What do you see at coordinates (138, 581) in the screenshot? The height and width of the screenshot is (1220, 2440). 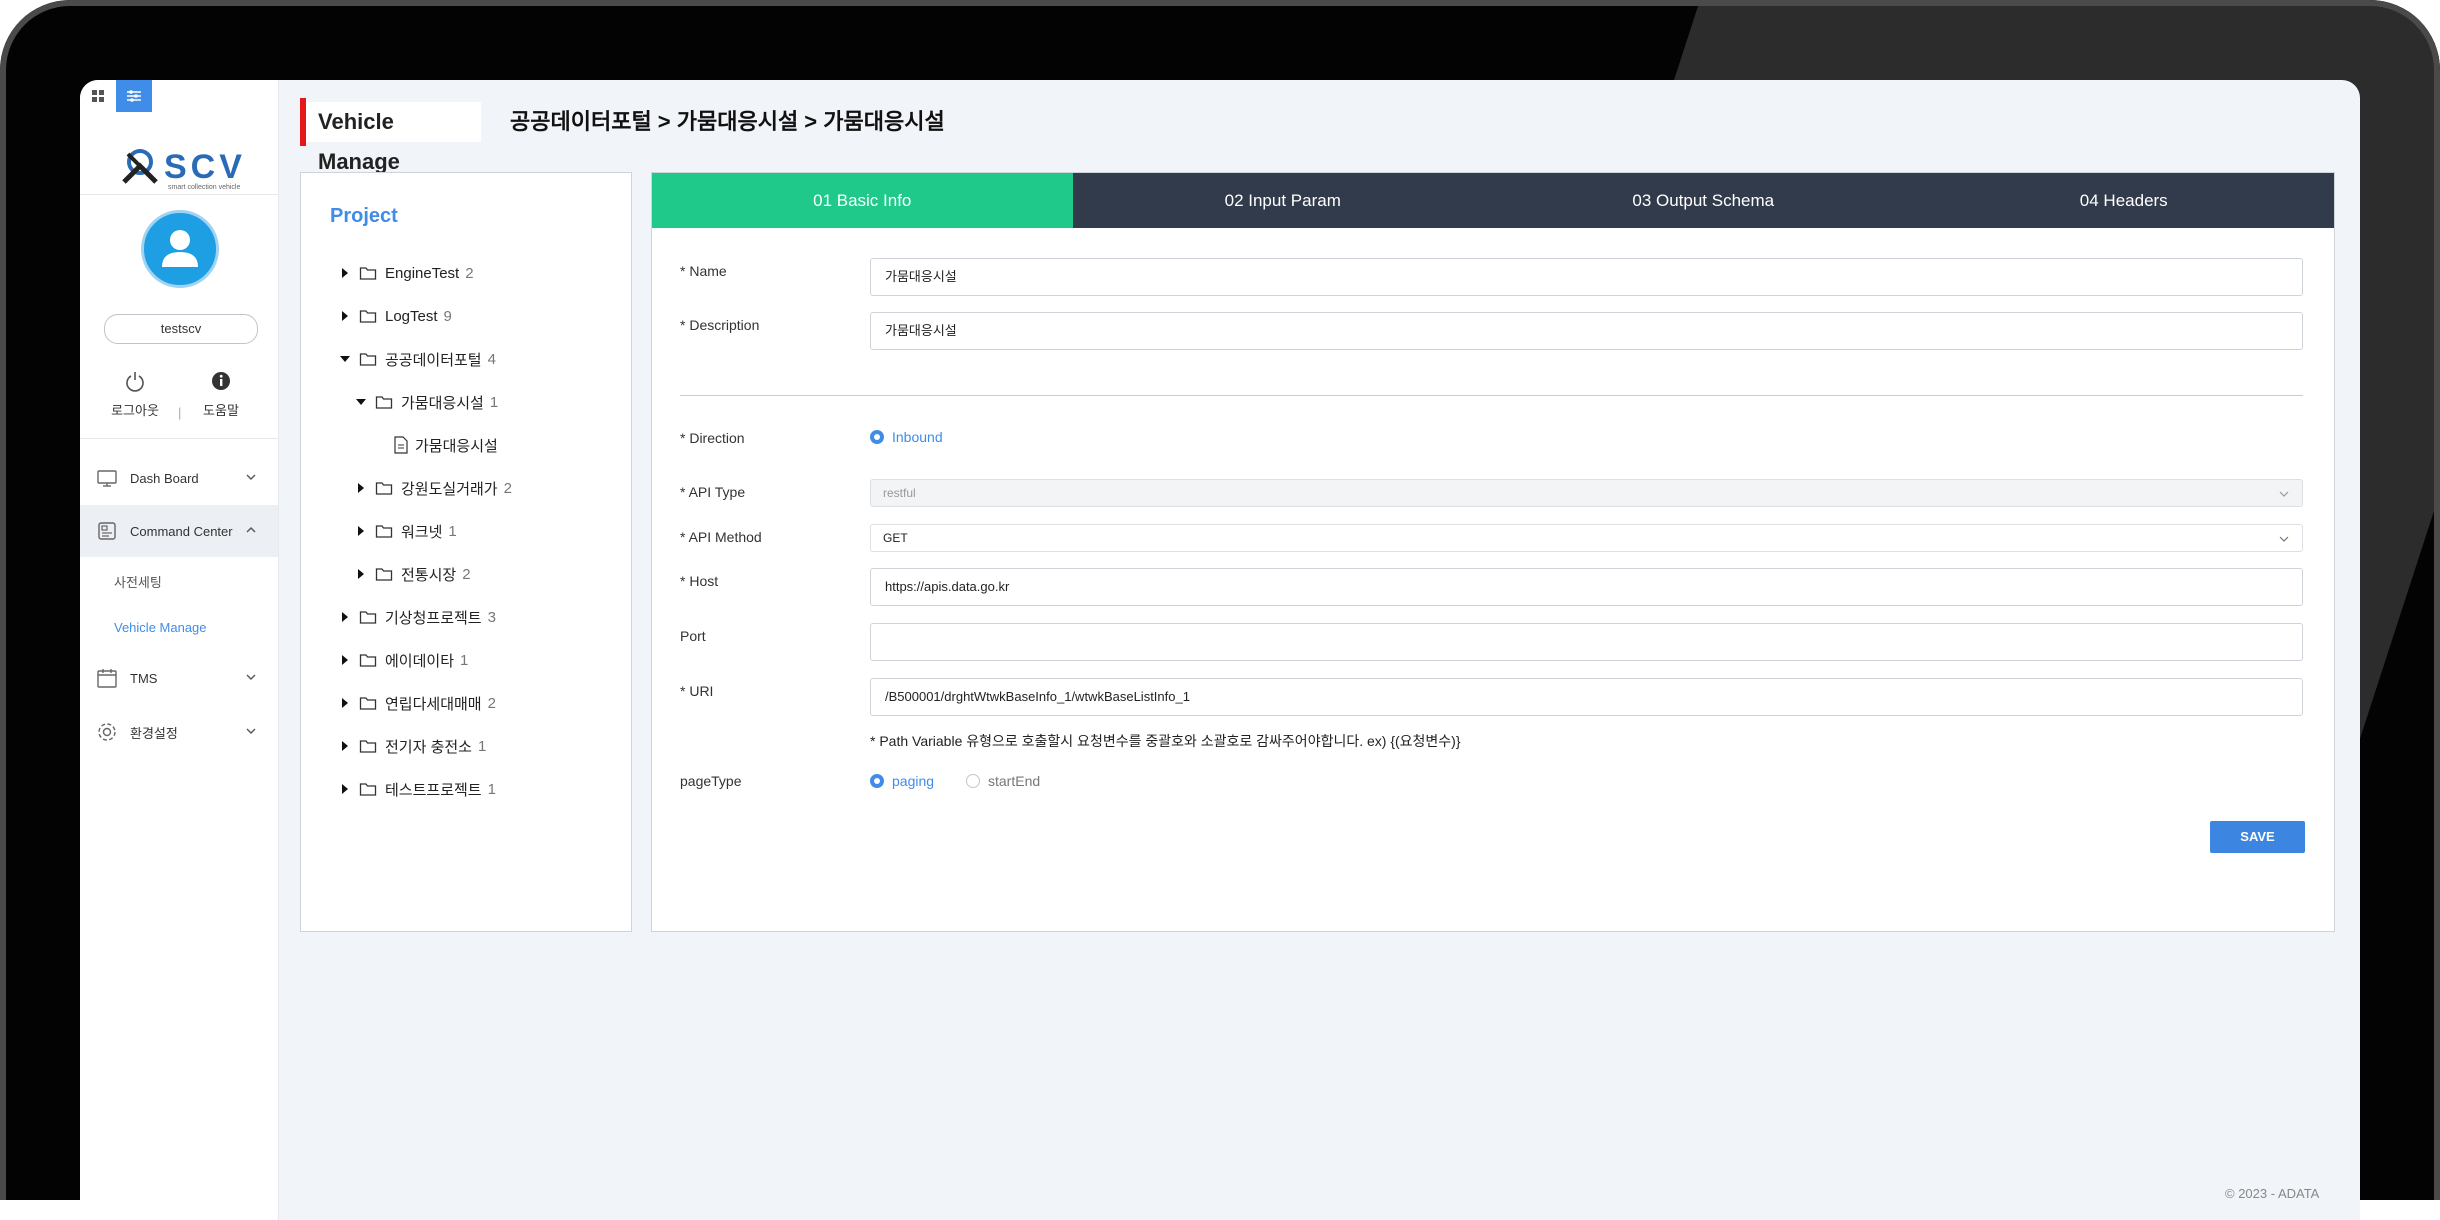 I see `subnav-presetting: 사전세팅` at bounding box center [138, 581].